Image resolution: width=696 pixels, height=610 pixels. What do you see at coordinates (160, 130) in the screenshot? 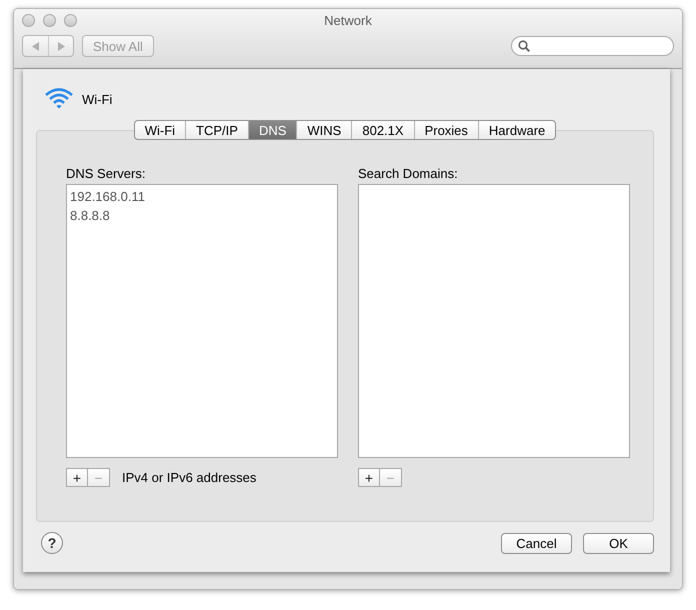
I see `tab: Wi-Fi` at bounding box center [160, 130].